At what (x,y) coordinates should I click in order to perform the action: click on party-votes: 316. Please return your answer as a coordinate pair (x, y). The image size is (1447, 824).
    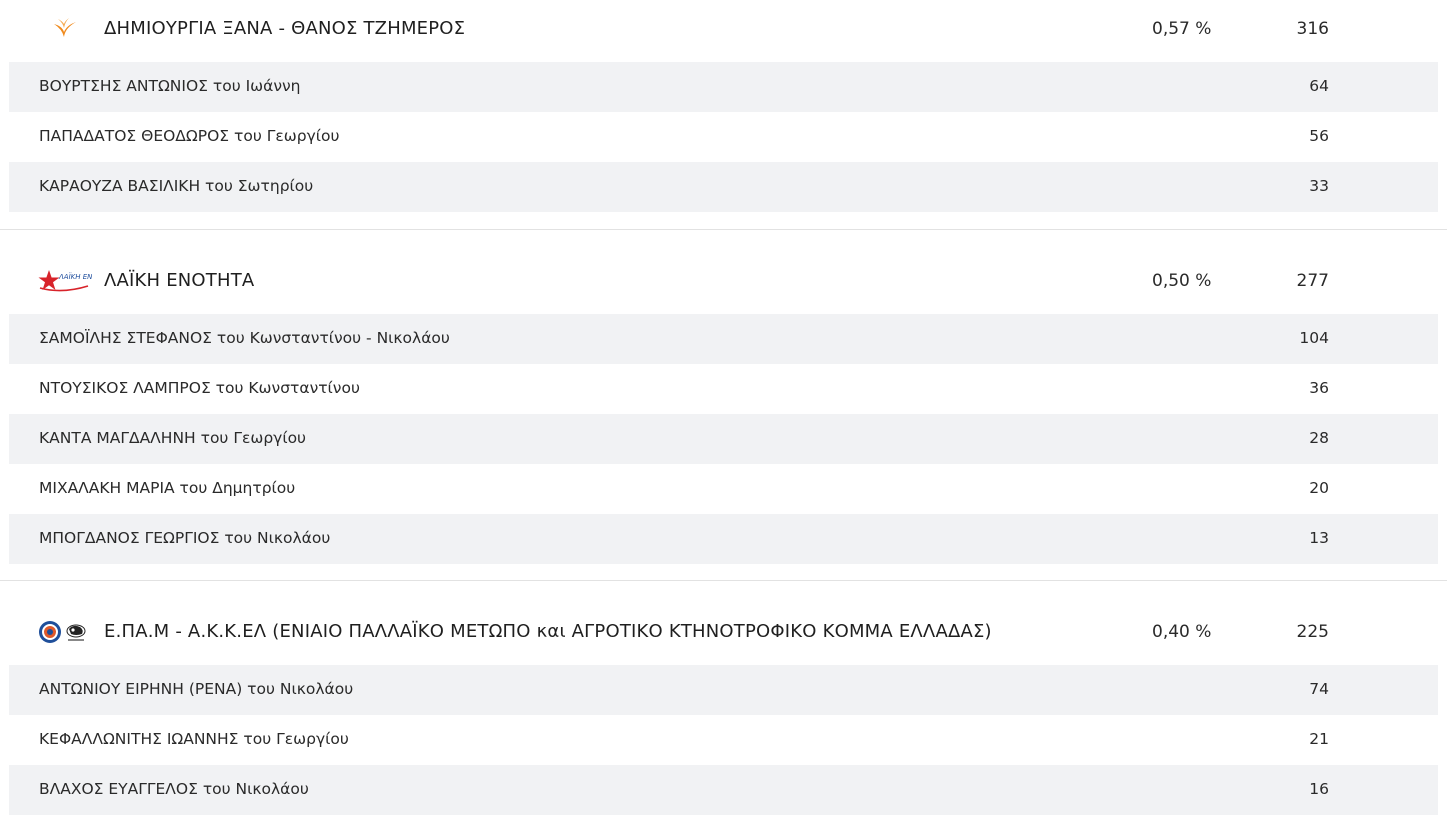
    Looking at the image, I should click on (1312, 29).